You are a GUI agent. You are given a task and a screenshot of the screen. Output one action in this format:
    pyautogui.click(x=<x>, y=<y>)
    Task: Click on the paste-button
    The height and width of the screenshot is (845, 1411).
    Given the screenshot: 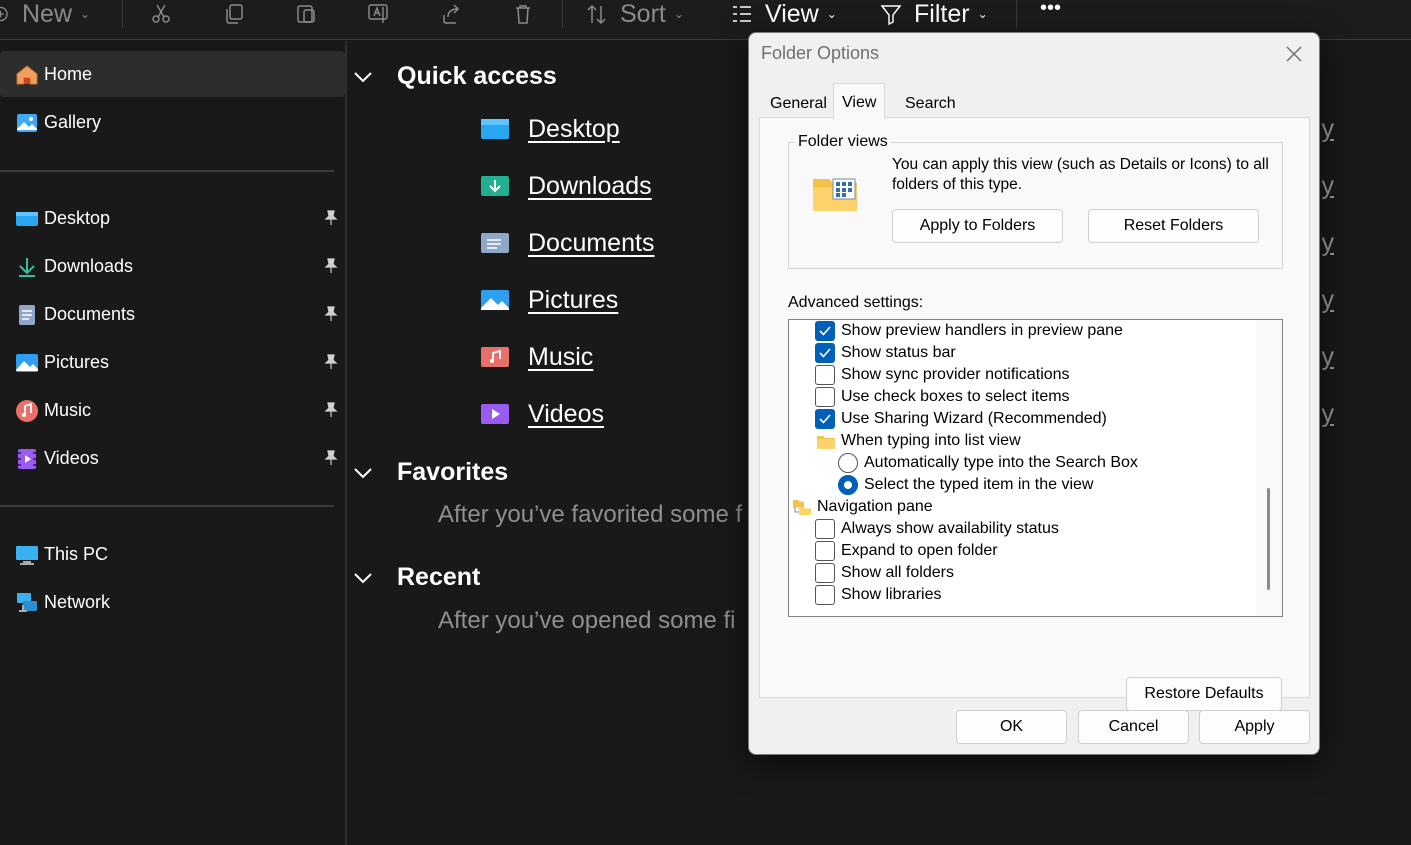 What is the action you would take?
    pyautogui.click(x=306, y=14)
    